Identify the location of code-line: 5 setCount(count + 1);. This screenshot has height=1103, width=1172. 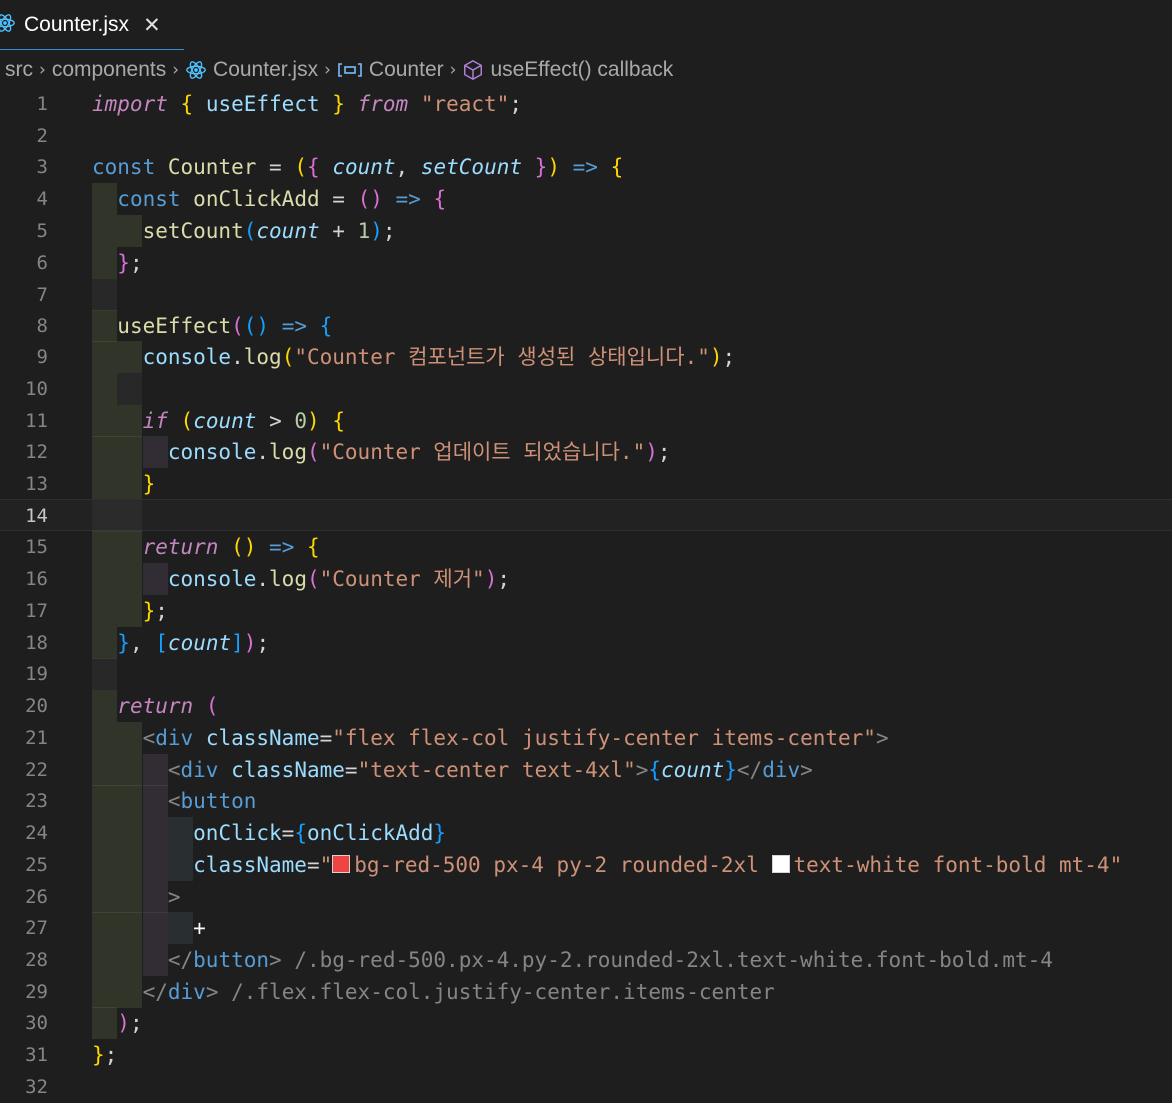
(586, 231).